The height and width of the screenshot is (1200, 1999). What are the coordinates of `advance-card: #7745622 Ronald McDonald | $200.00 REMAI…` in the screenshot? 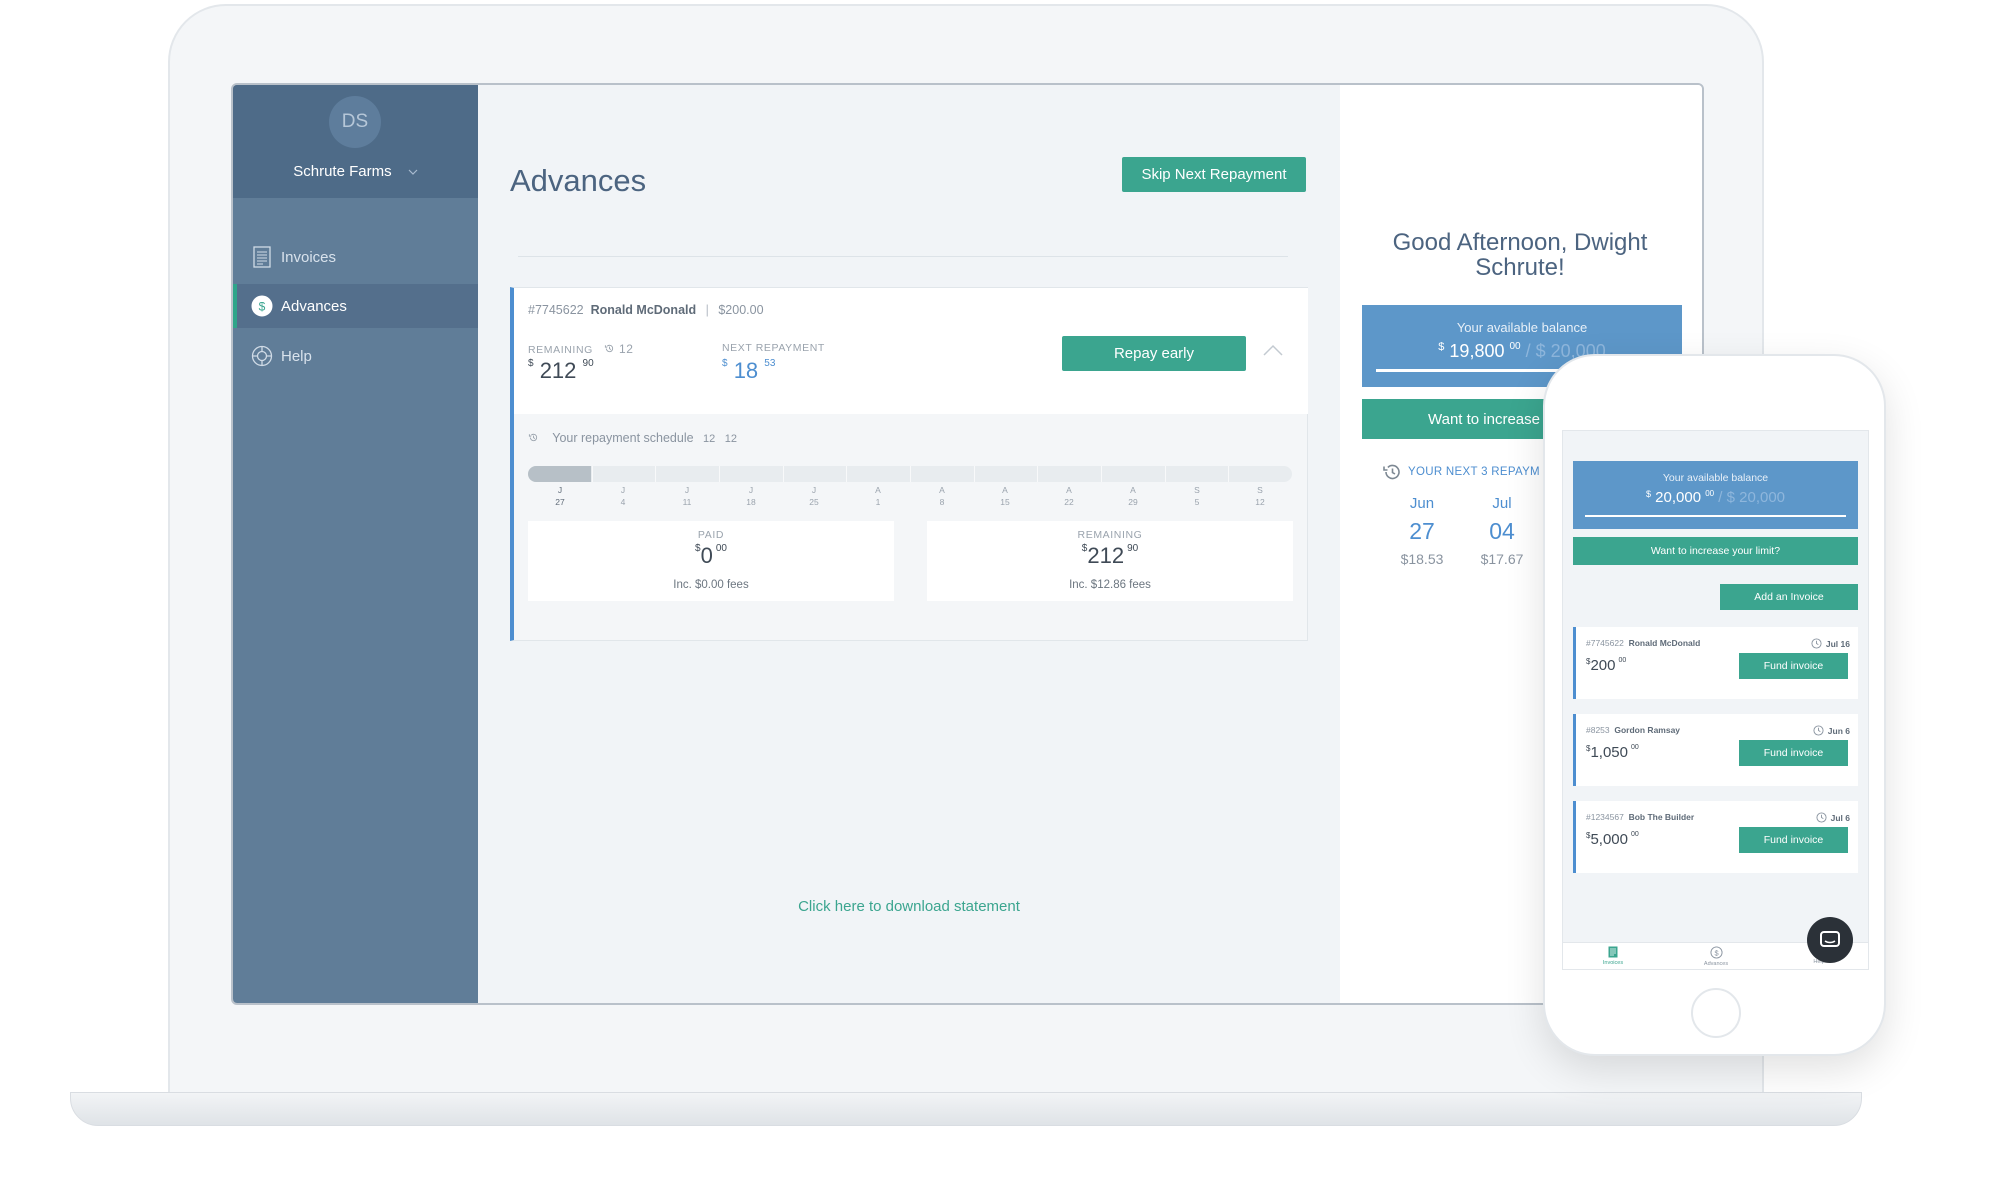 It's located at (909, 464).